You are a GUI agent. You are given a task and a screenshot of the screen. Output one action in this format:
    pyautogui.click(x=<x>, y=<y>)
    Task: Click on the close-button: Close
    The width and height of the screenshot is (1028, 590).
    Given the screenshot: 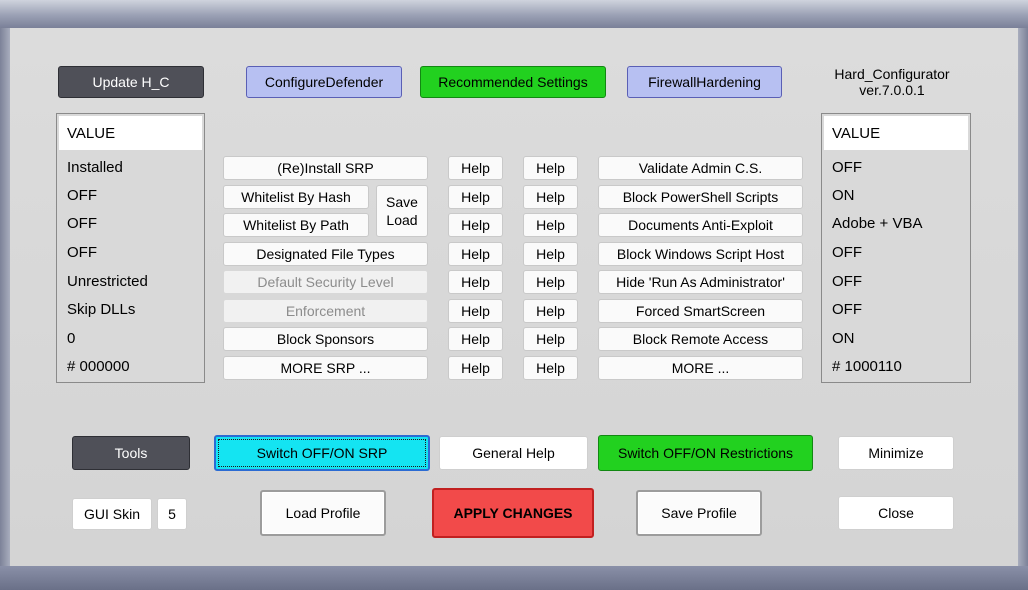 What is the action you would take?
    pyautogui.click(x=896, y=513)
    